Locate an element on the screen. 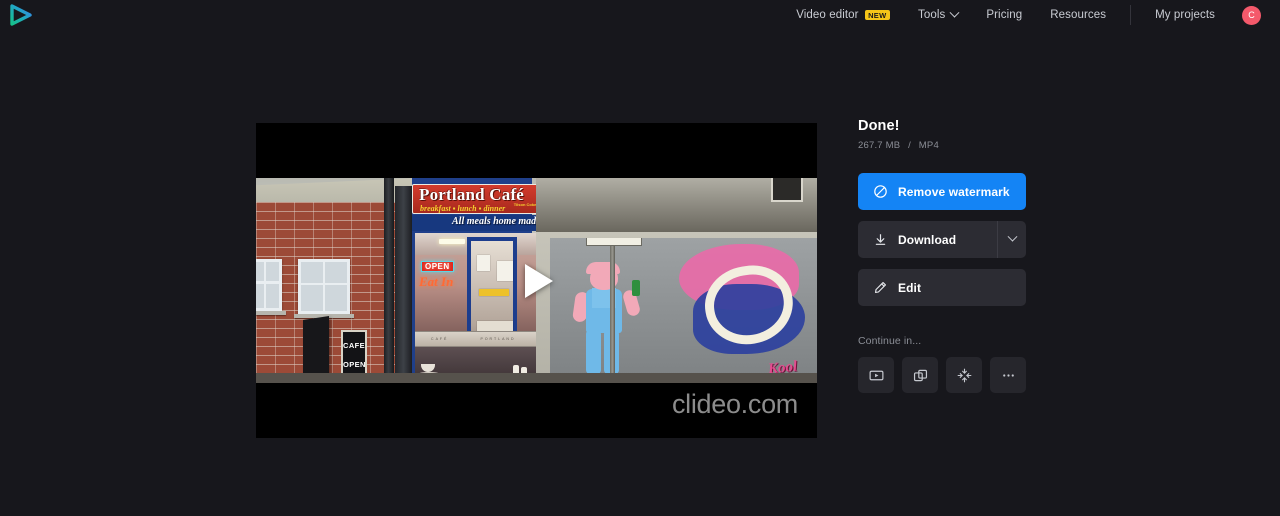 This screenshot has width=1280, height=516. nav-item-tools: Tools is located at coordinates (938, 14).